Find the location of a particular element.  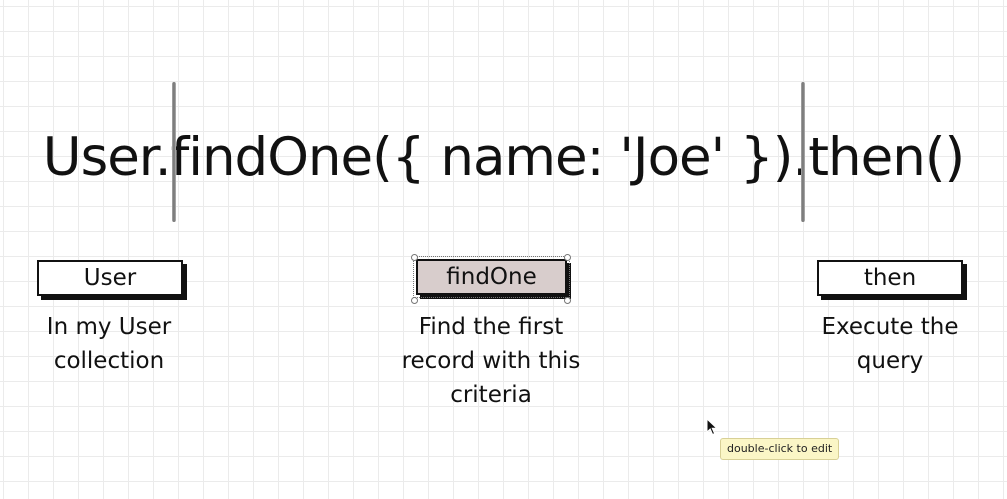

then-description-line: query is located at coordinates (890, 361).